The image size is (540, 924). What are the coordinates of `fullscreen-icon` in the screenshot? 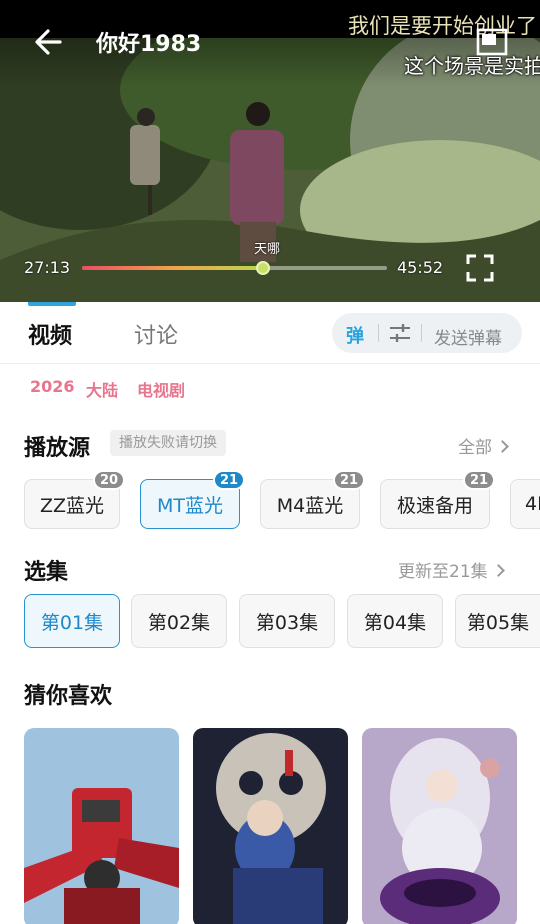 It's located at (480, 268).